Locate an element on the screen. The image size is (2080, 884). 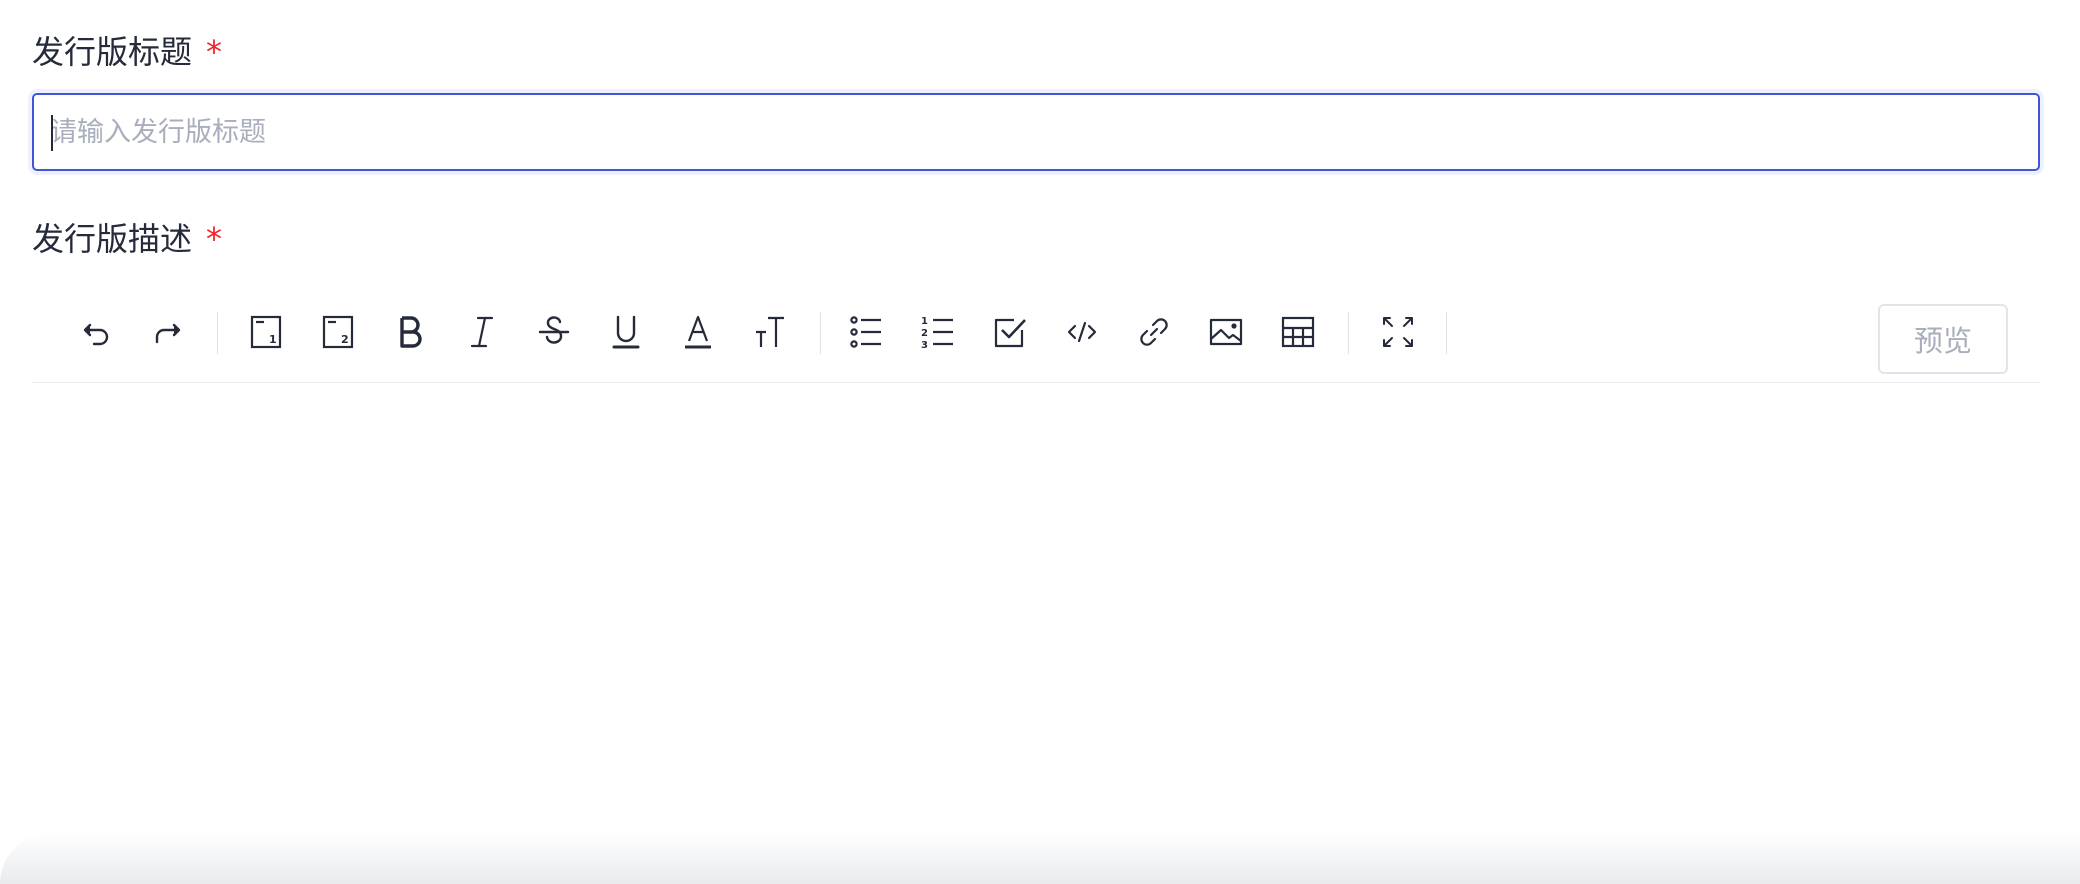
code-icon is located at coordinates (1082, 332).